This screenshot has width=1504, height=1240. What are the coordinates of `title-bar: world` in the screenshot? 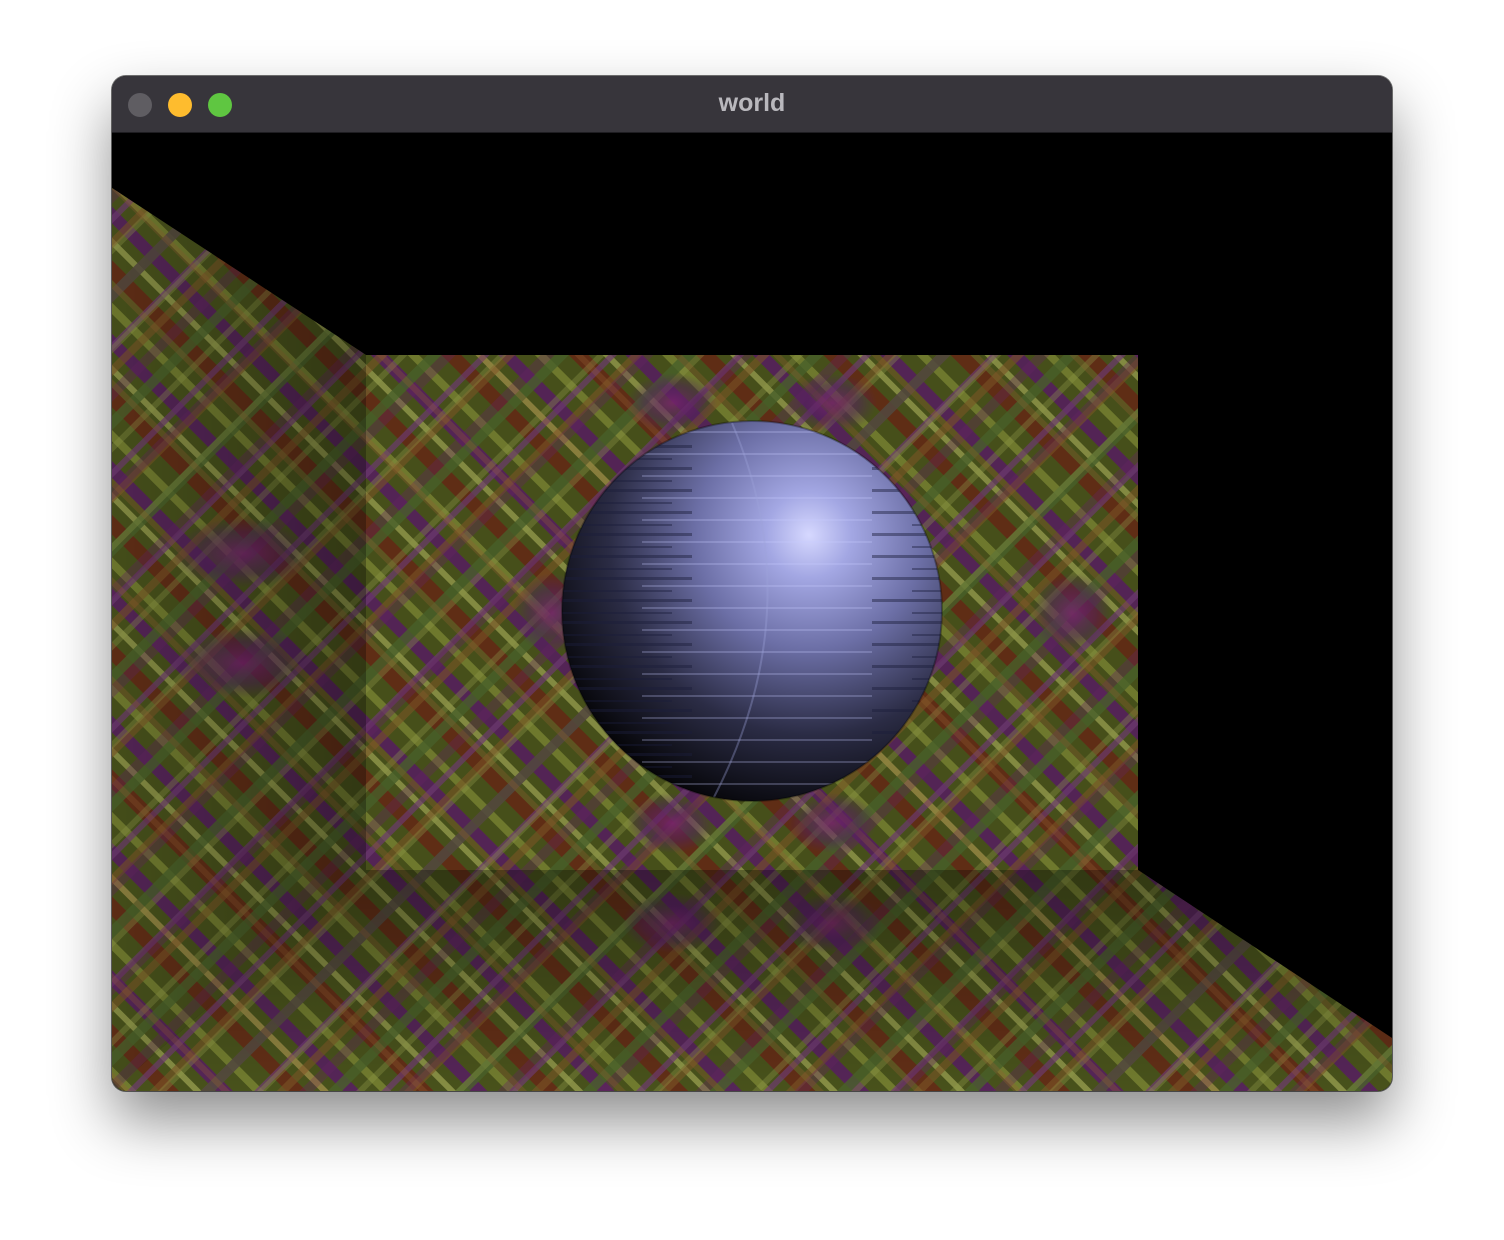 It's located at (752, 104).